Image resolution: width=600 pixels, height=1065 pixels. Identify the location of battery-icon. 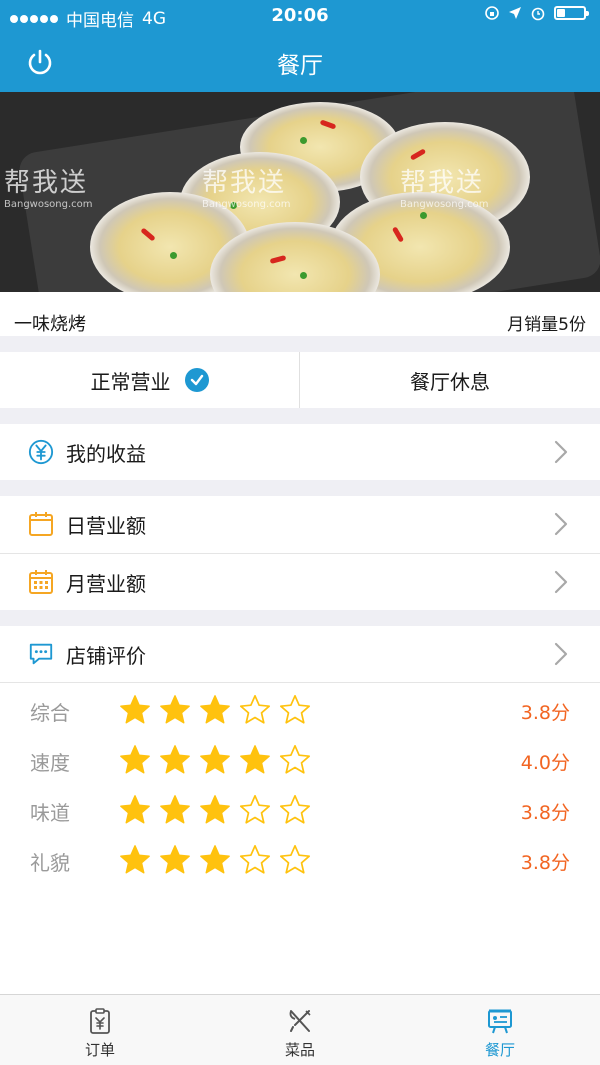
(571, 13).